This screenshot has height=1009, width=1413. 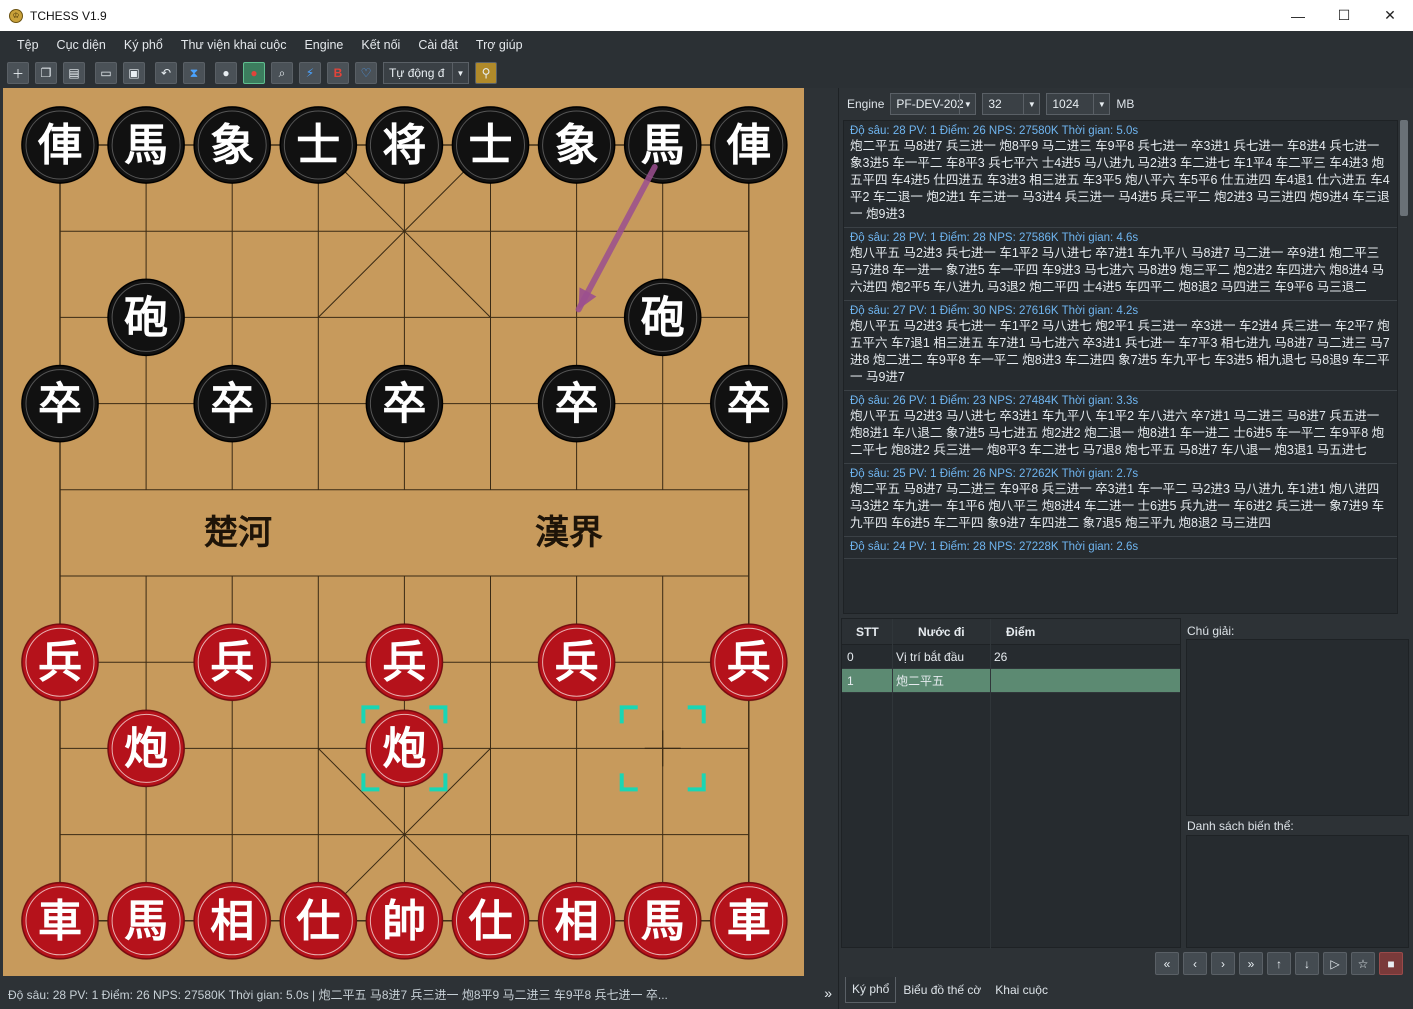 I want to click on variations-label: Danh sách biến thể:, so click(x=1240, y=826).